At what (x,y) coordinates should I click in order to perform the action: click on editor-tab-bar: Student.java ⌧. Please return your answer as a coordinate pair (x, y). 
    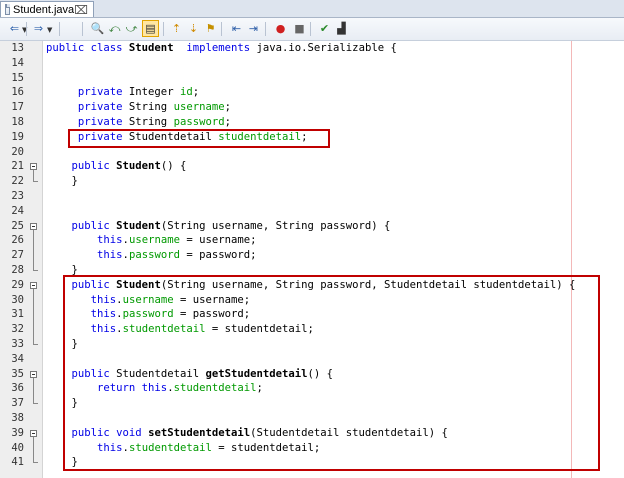
    Looking at the image, I should click on (312, 9).